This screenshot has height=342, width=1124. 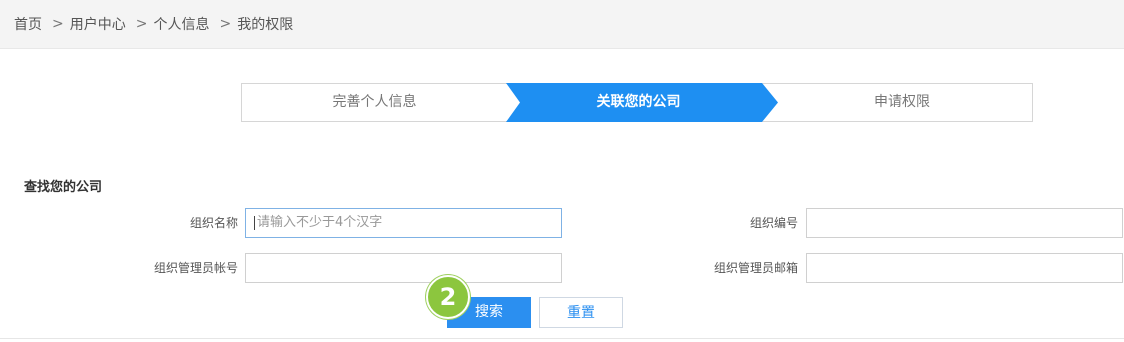 I want to click on divider, so click(x=562, y=338).